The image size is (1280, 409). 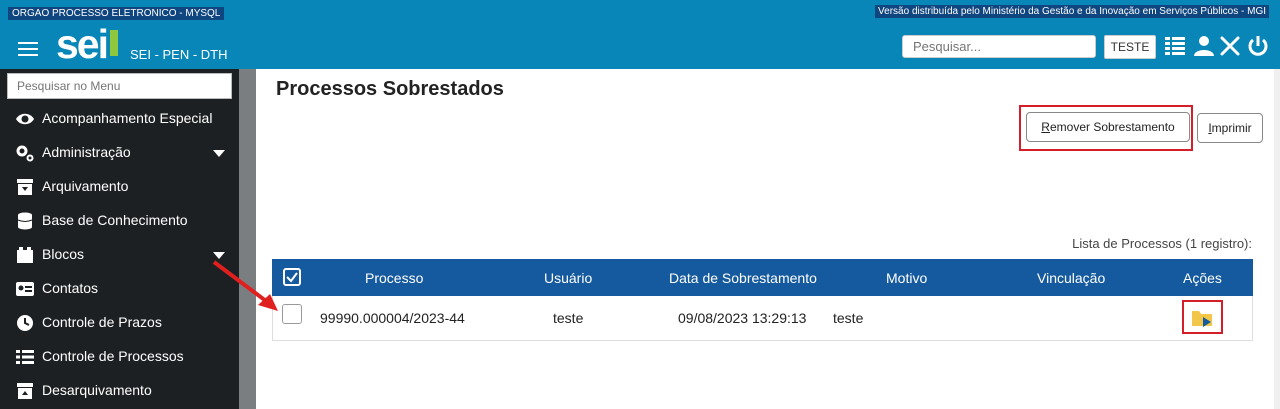 I want to click on remove-sobrestamento-button: Remover Sobrestamento, so click(x=1108, y=127).